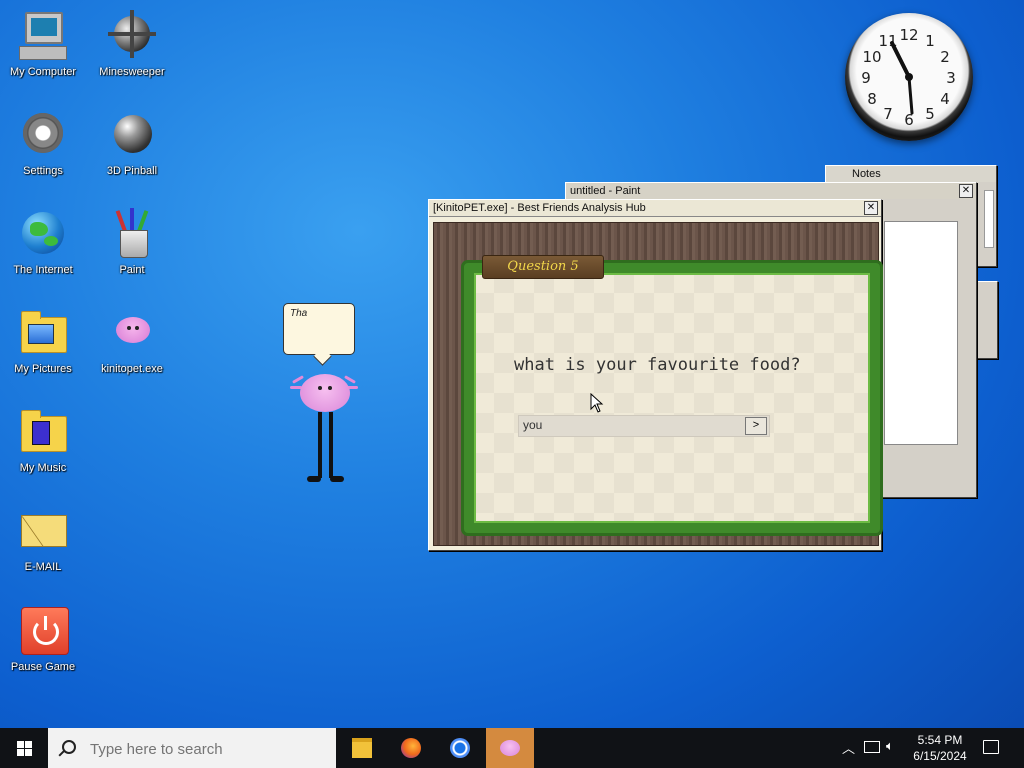  I want to click on desktop-icon-label: Minesweeper, so click(132, 72).